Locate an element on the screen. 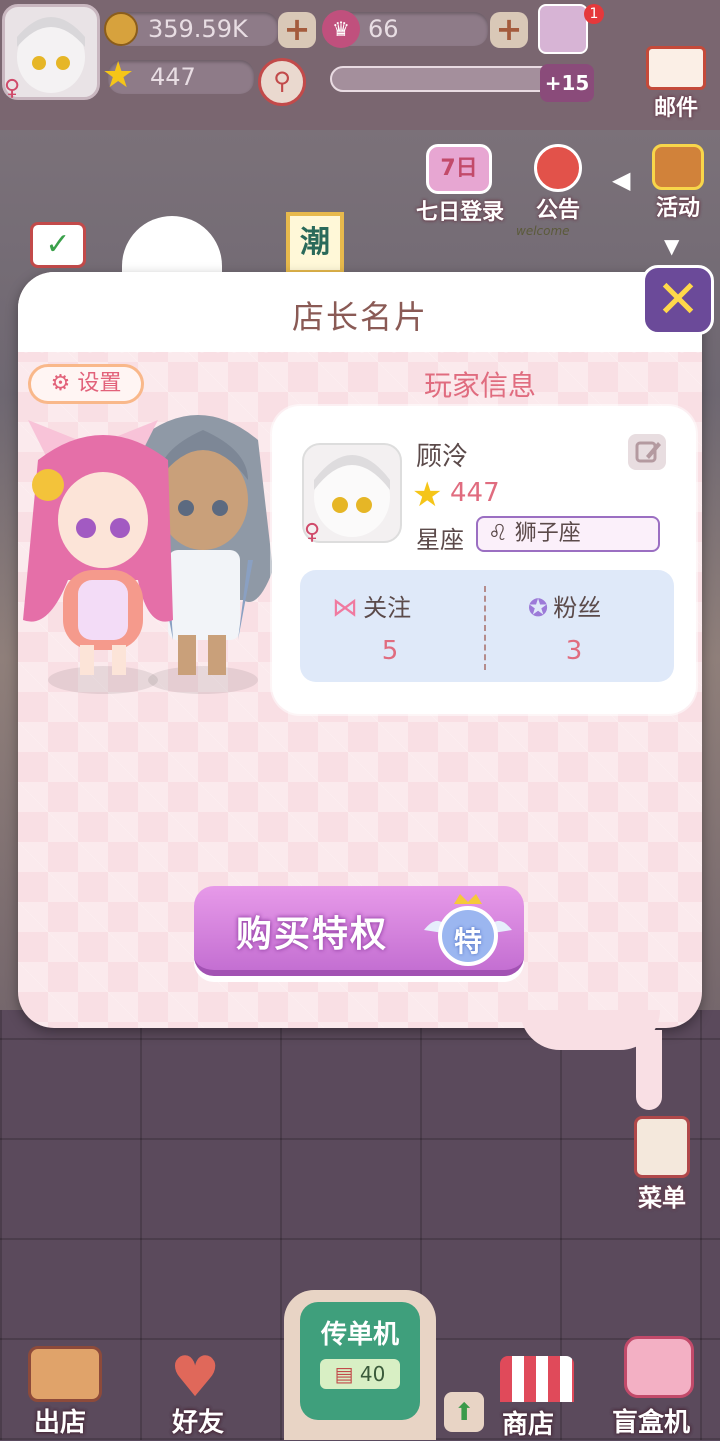  edit-name-button is located at coordinates (647, 452).